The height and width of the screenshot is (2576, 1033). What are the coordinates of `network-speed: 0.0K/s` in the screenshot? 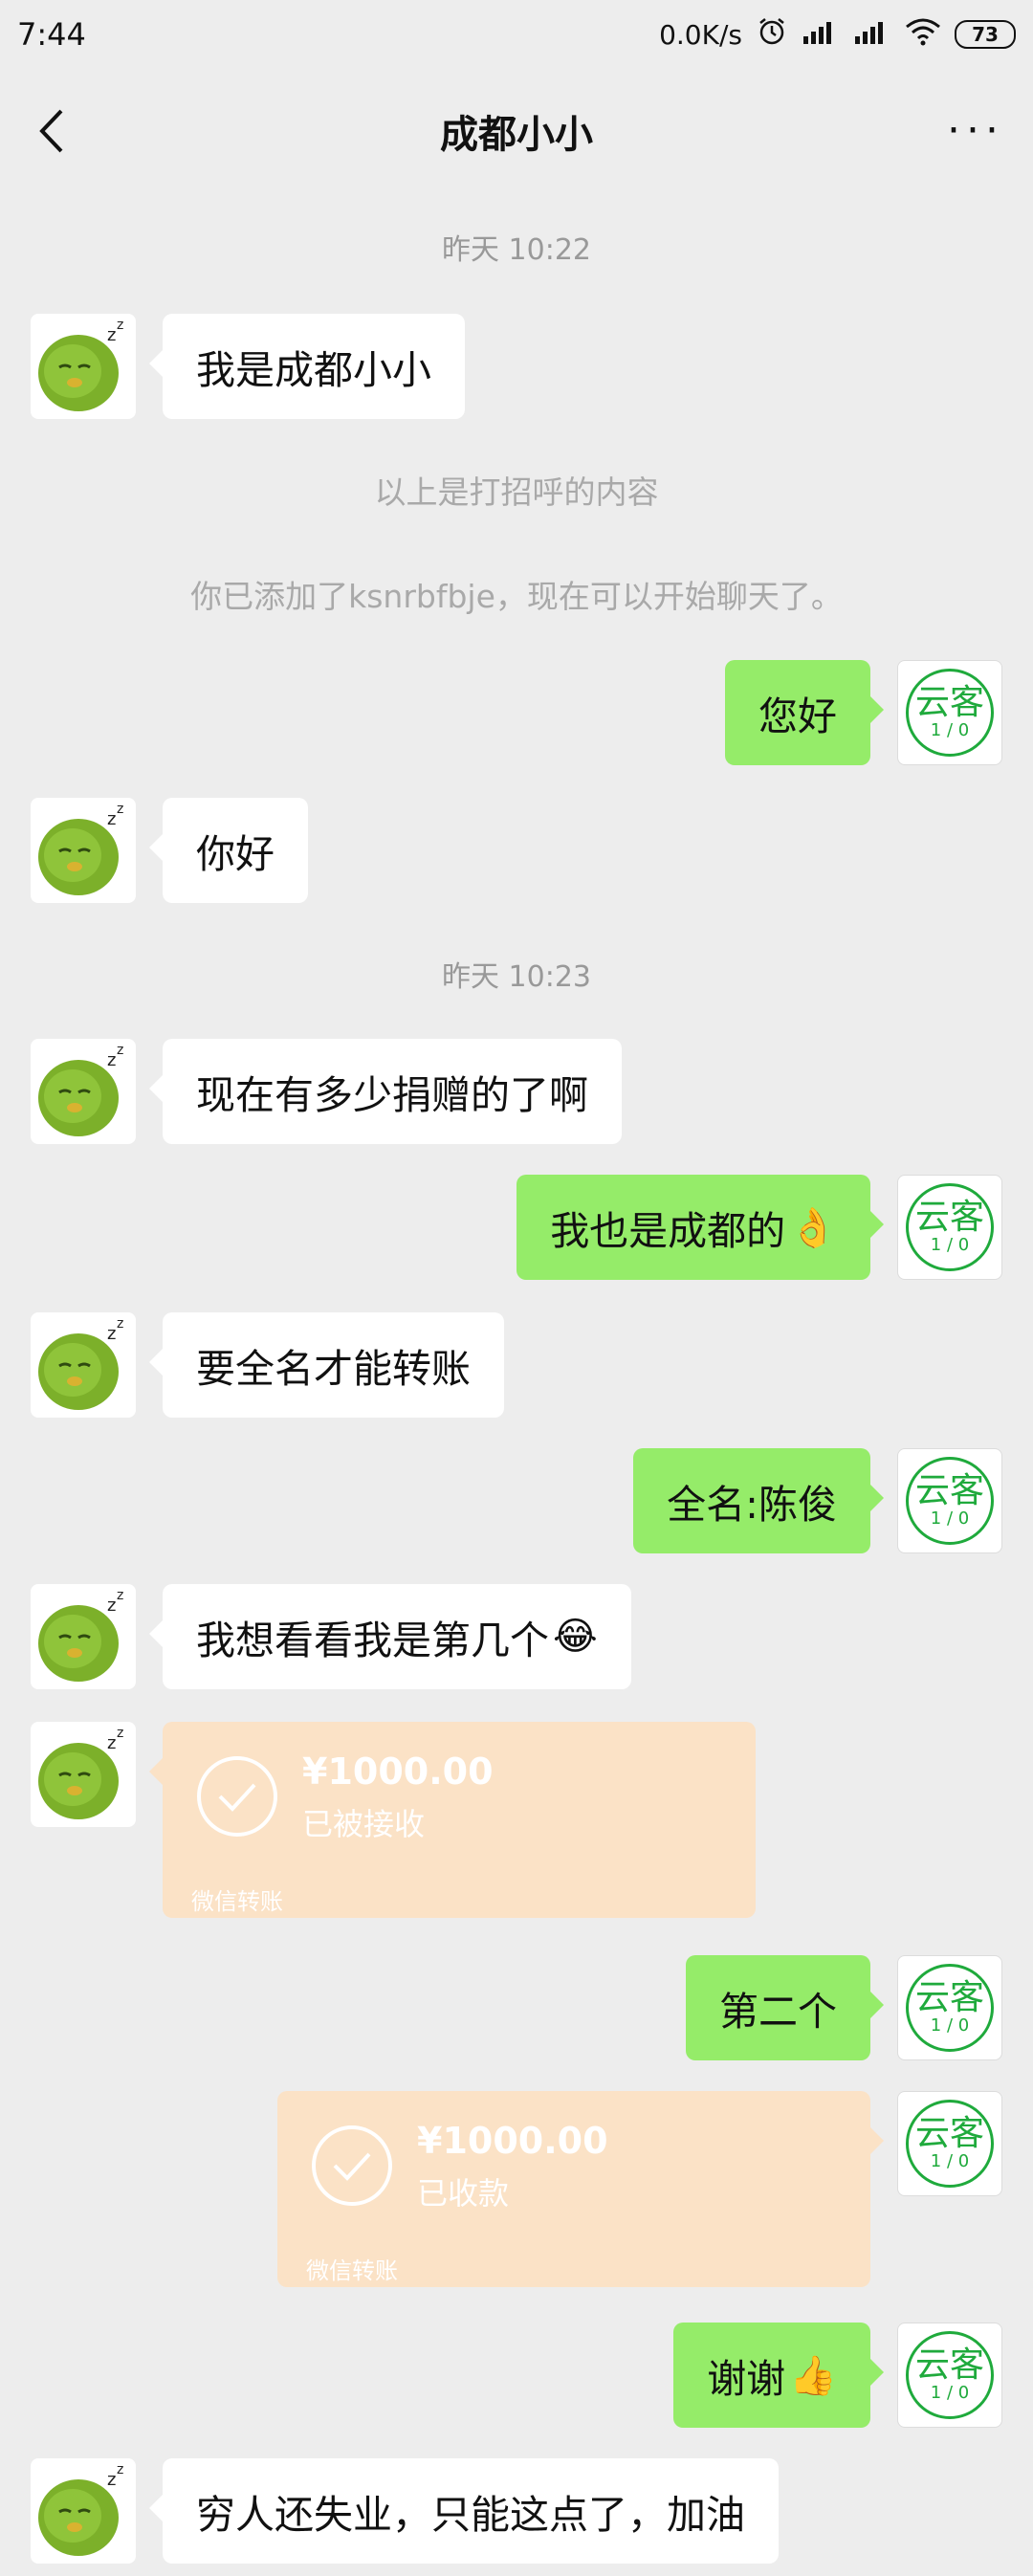 It's located at (700, 34).